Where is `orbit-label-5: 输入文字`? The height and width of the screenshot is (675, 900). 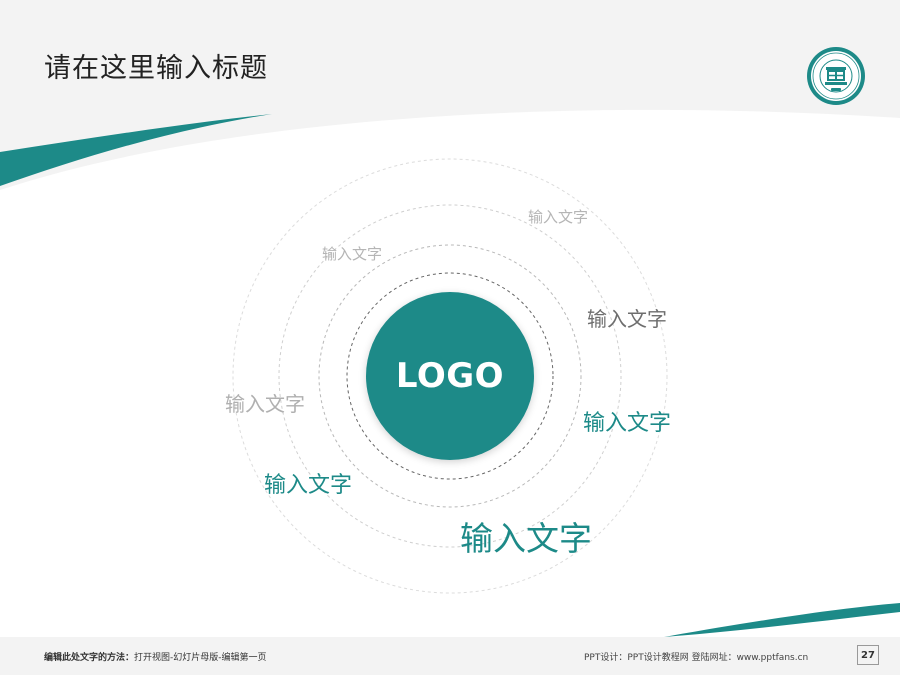
orbit-label-5: 输入文字 is located at coordinates (627, 423).